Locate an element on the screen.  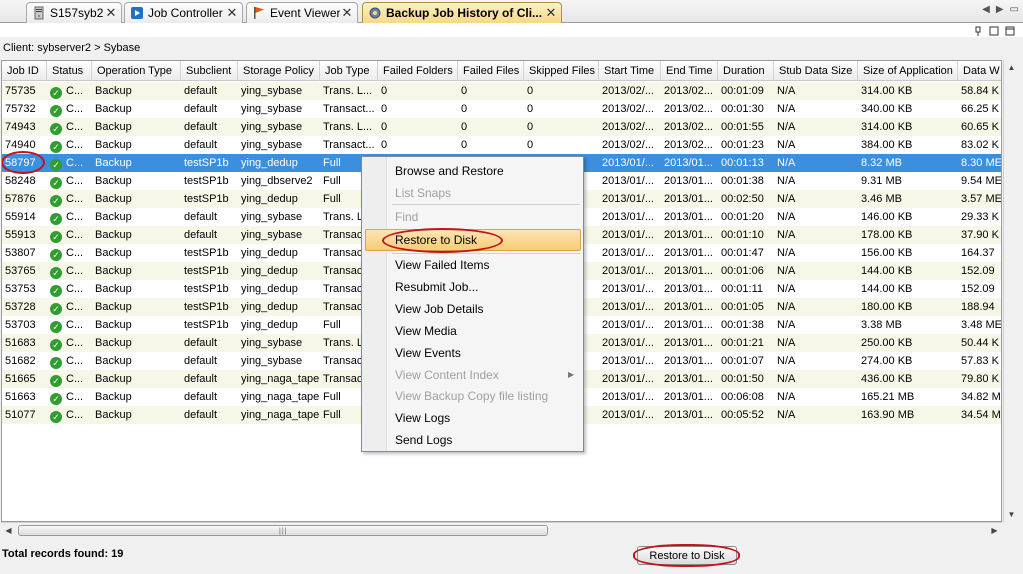
cell-text: ying_sybase is located at coordinates (272, 127).